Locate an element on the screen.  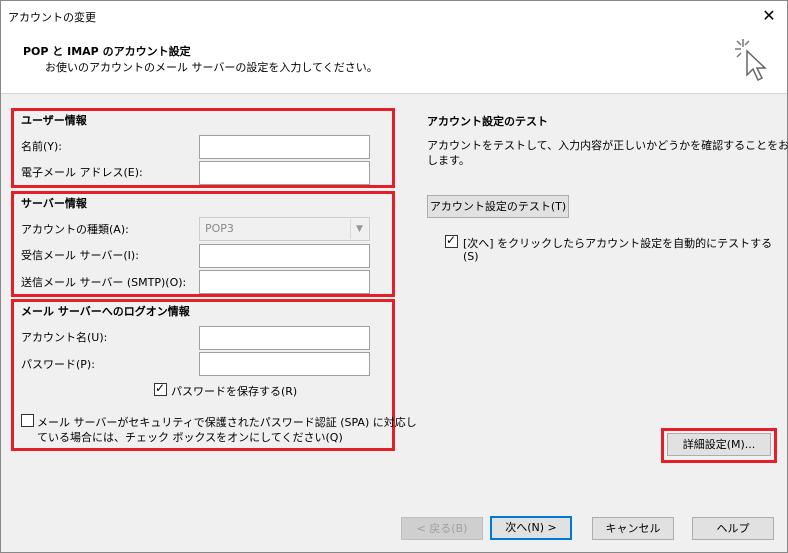
password-label: パスワード(P): is located at coordinates (58, 364).